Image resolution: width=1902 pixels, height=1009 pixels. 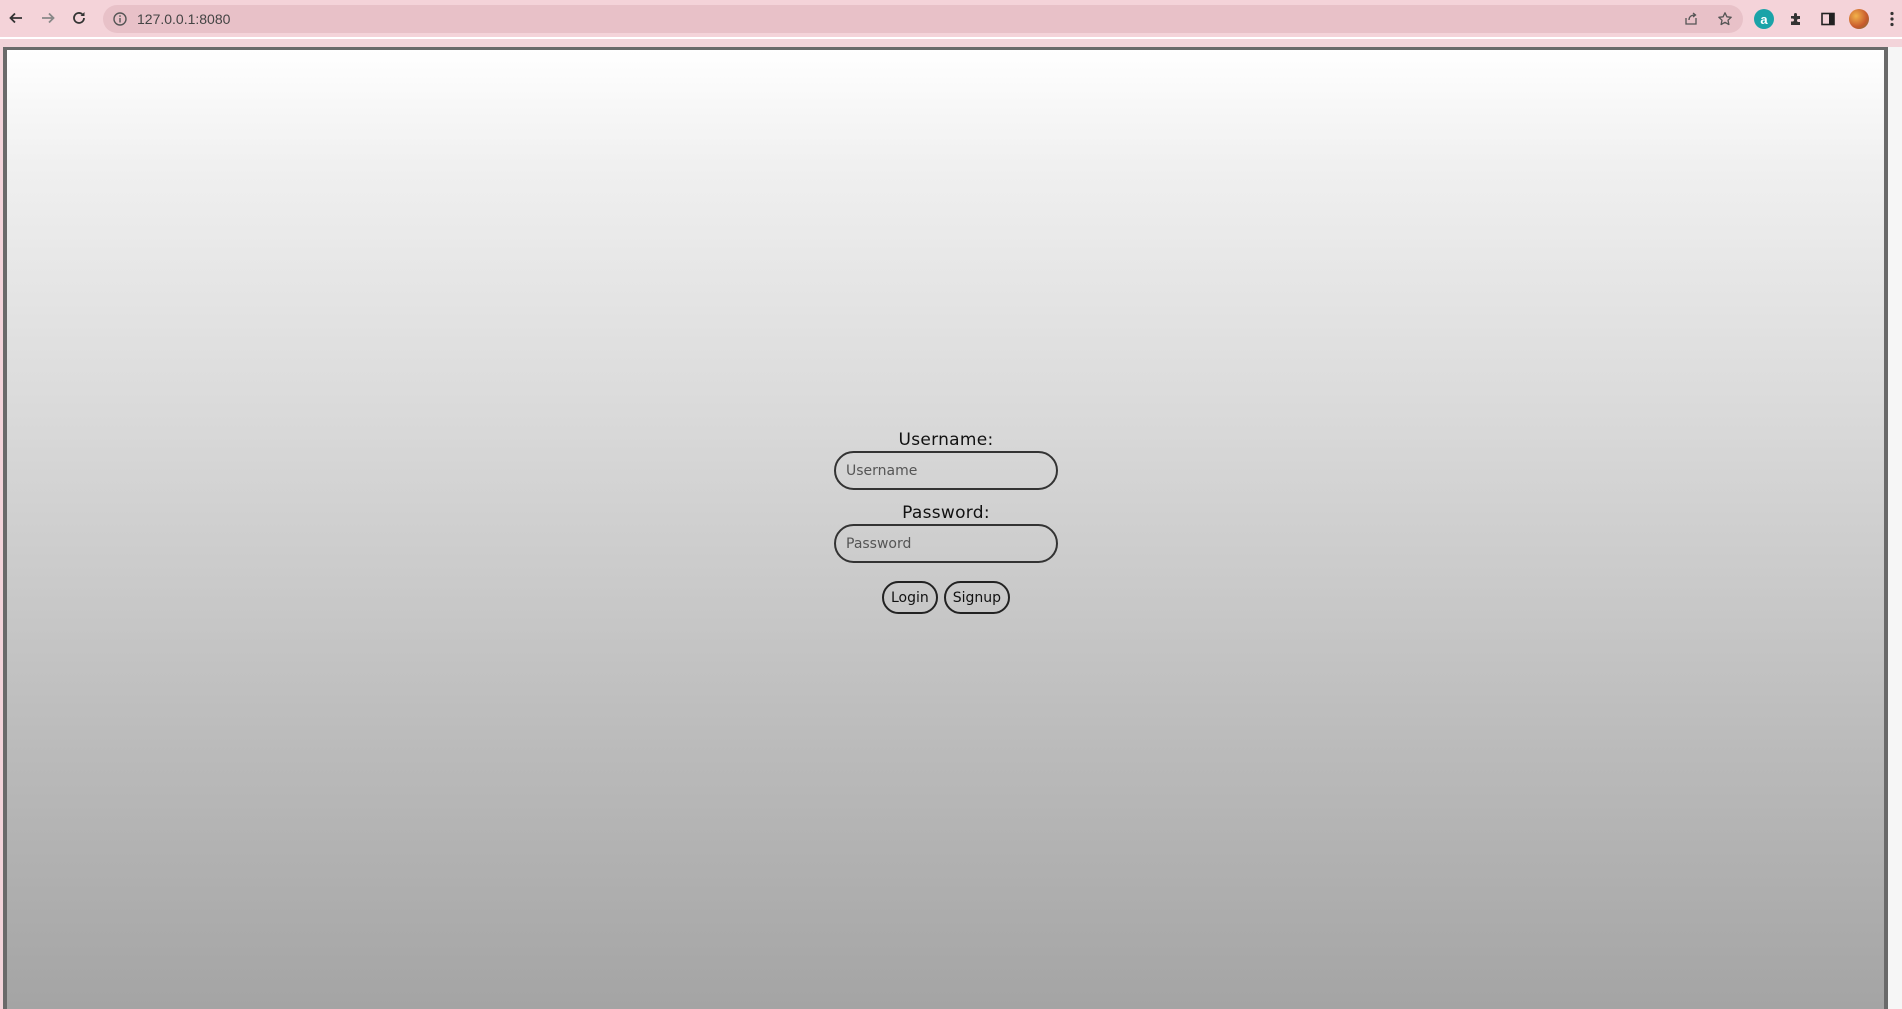 What do you see at coordinates (977, 597) in the screenshot?
I see `signup-button: Signup` at bounding box center [977, 597].